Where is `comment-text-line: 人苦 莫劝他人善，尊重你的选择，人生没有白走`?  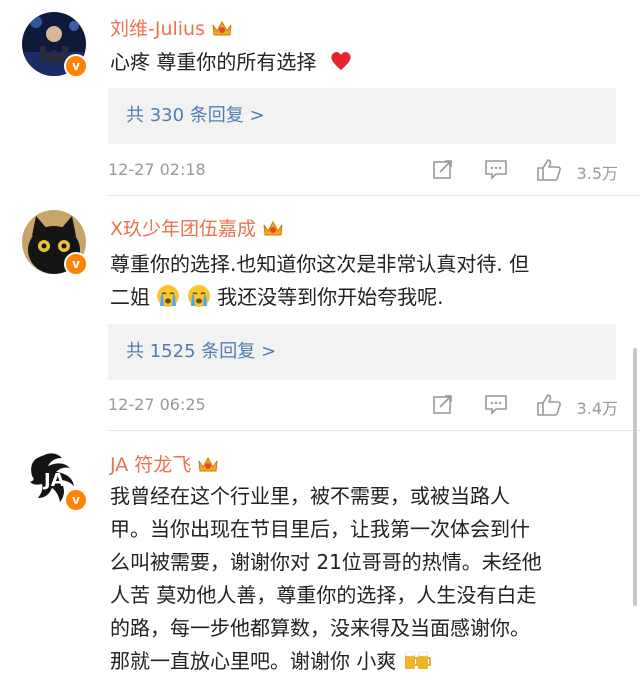
comment-text-line: 人苦 莫劝他人善，尊重你的选择，人生没有白走 is located at coordinates (323, 595).